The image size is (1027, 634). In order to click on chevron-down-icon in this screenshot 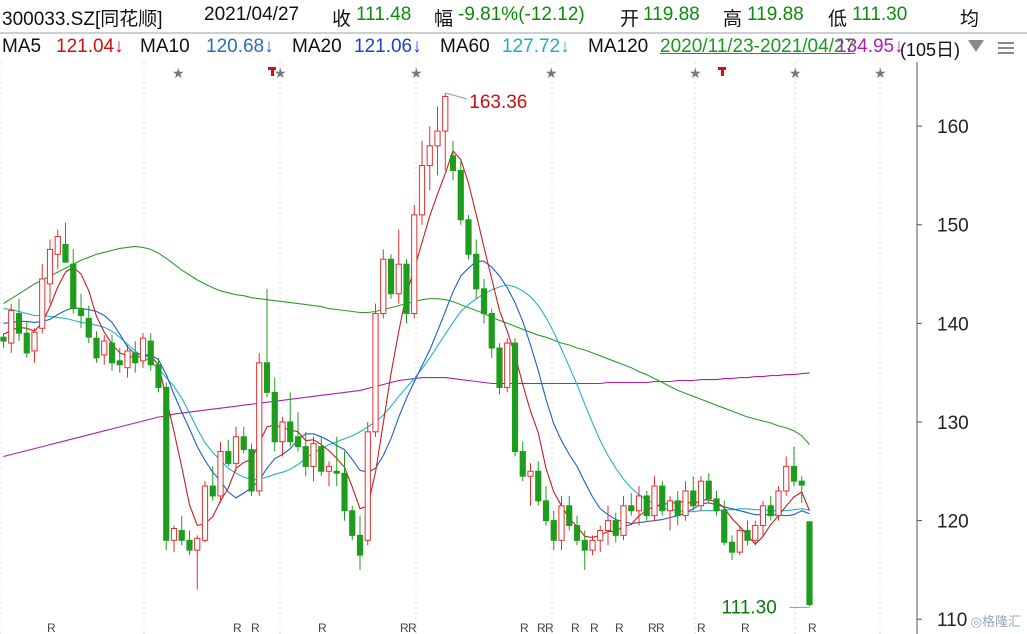, I will do `click(976, 46)`.